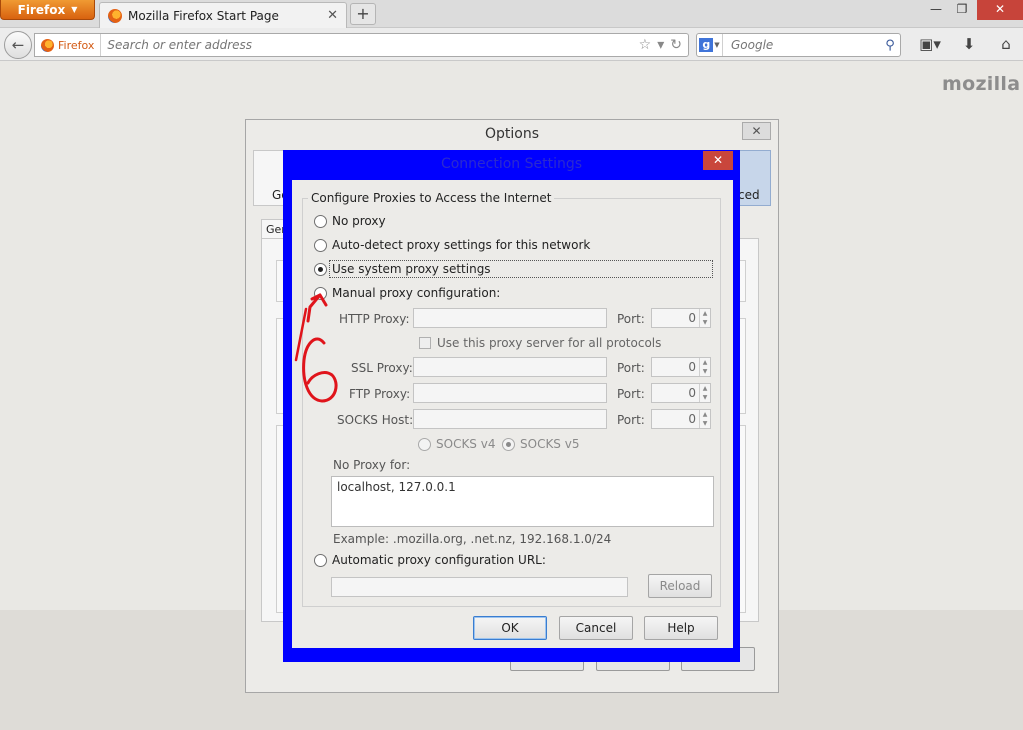 Image resolution: width=1023 pixels, height=730 pixels. Describe the element at coordinates (692, 393) in the screenshot. I see `ftp-port-value: 0` at that location.